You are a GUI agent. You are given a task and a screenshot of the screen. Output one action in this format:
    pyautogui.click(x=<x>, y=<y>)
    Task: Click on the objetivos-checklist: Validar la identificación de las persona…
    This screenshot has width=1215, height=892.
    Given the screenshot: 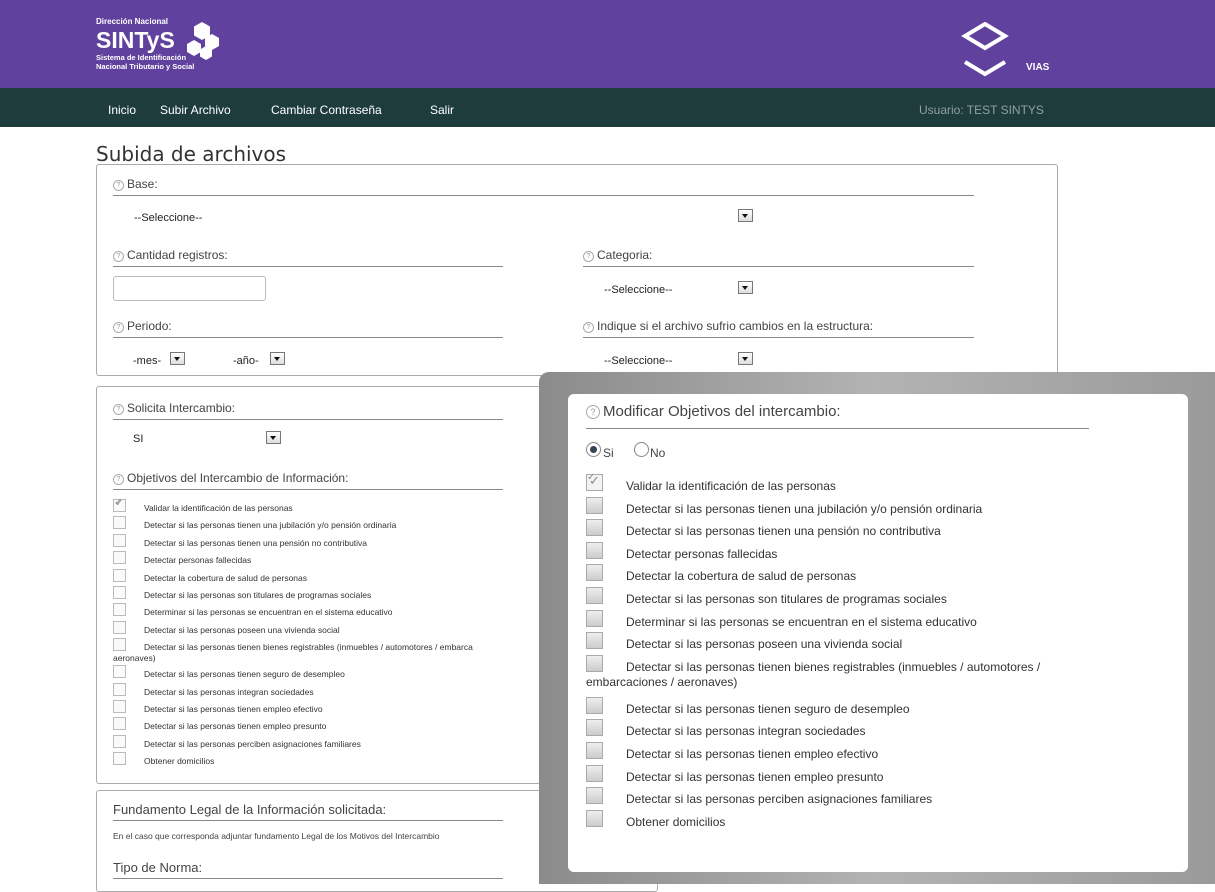 What is the action you would take?
    pyautogui.click(x=343, y=633)
    